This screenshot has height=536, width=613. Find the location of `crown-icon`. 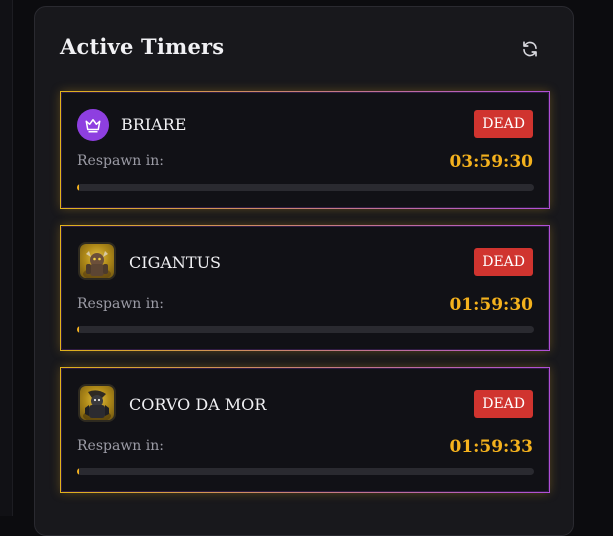

crown-icon is located at coordinates (93, 126).